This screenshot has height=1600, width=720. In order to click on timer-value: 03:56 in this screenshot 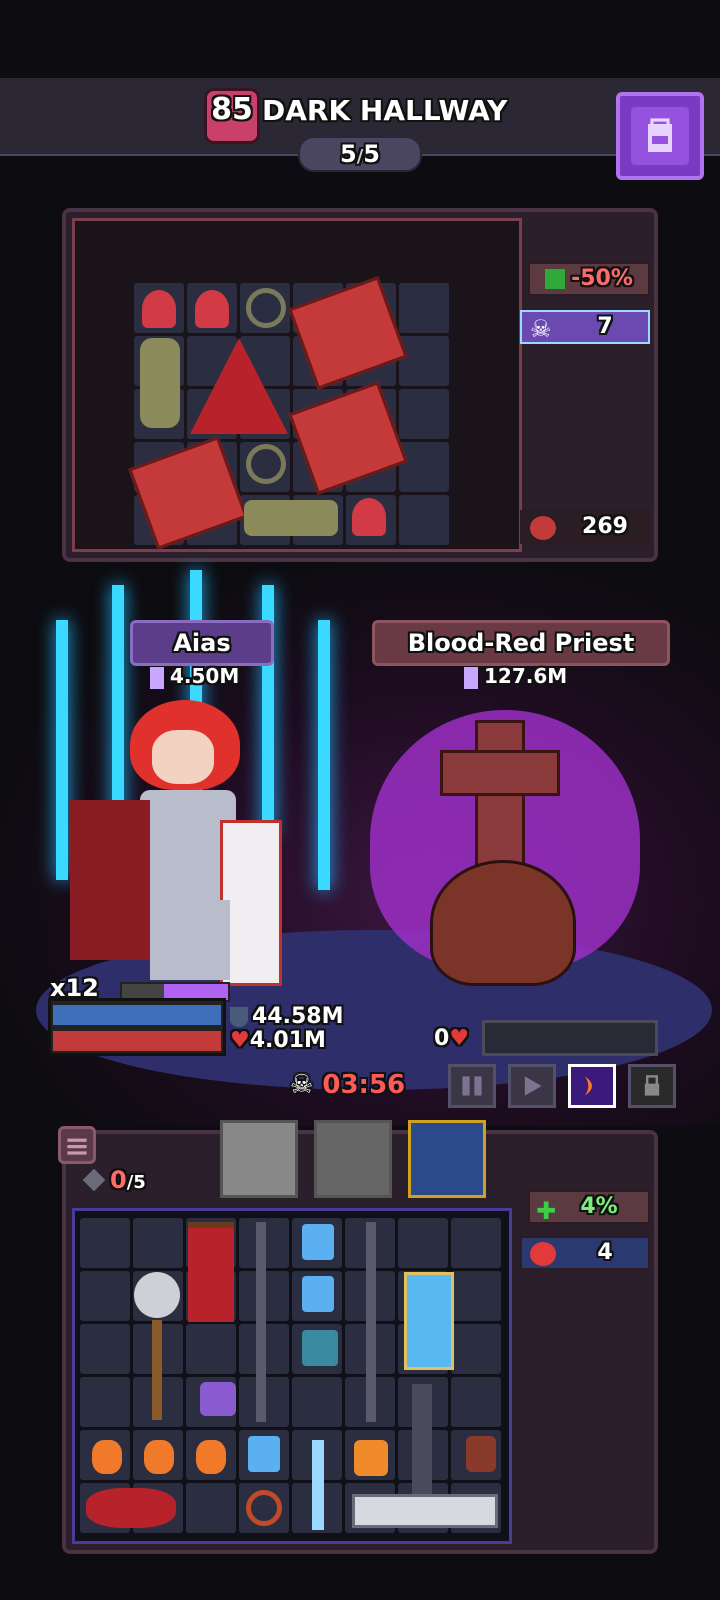, I will do `click(364, 1085)`.